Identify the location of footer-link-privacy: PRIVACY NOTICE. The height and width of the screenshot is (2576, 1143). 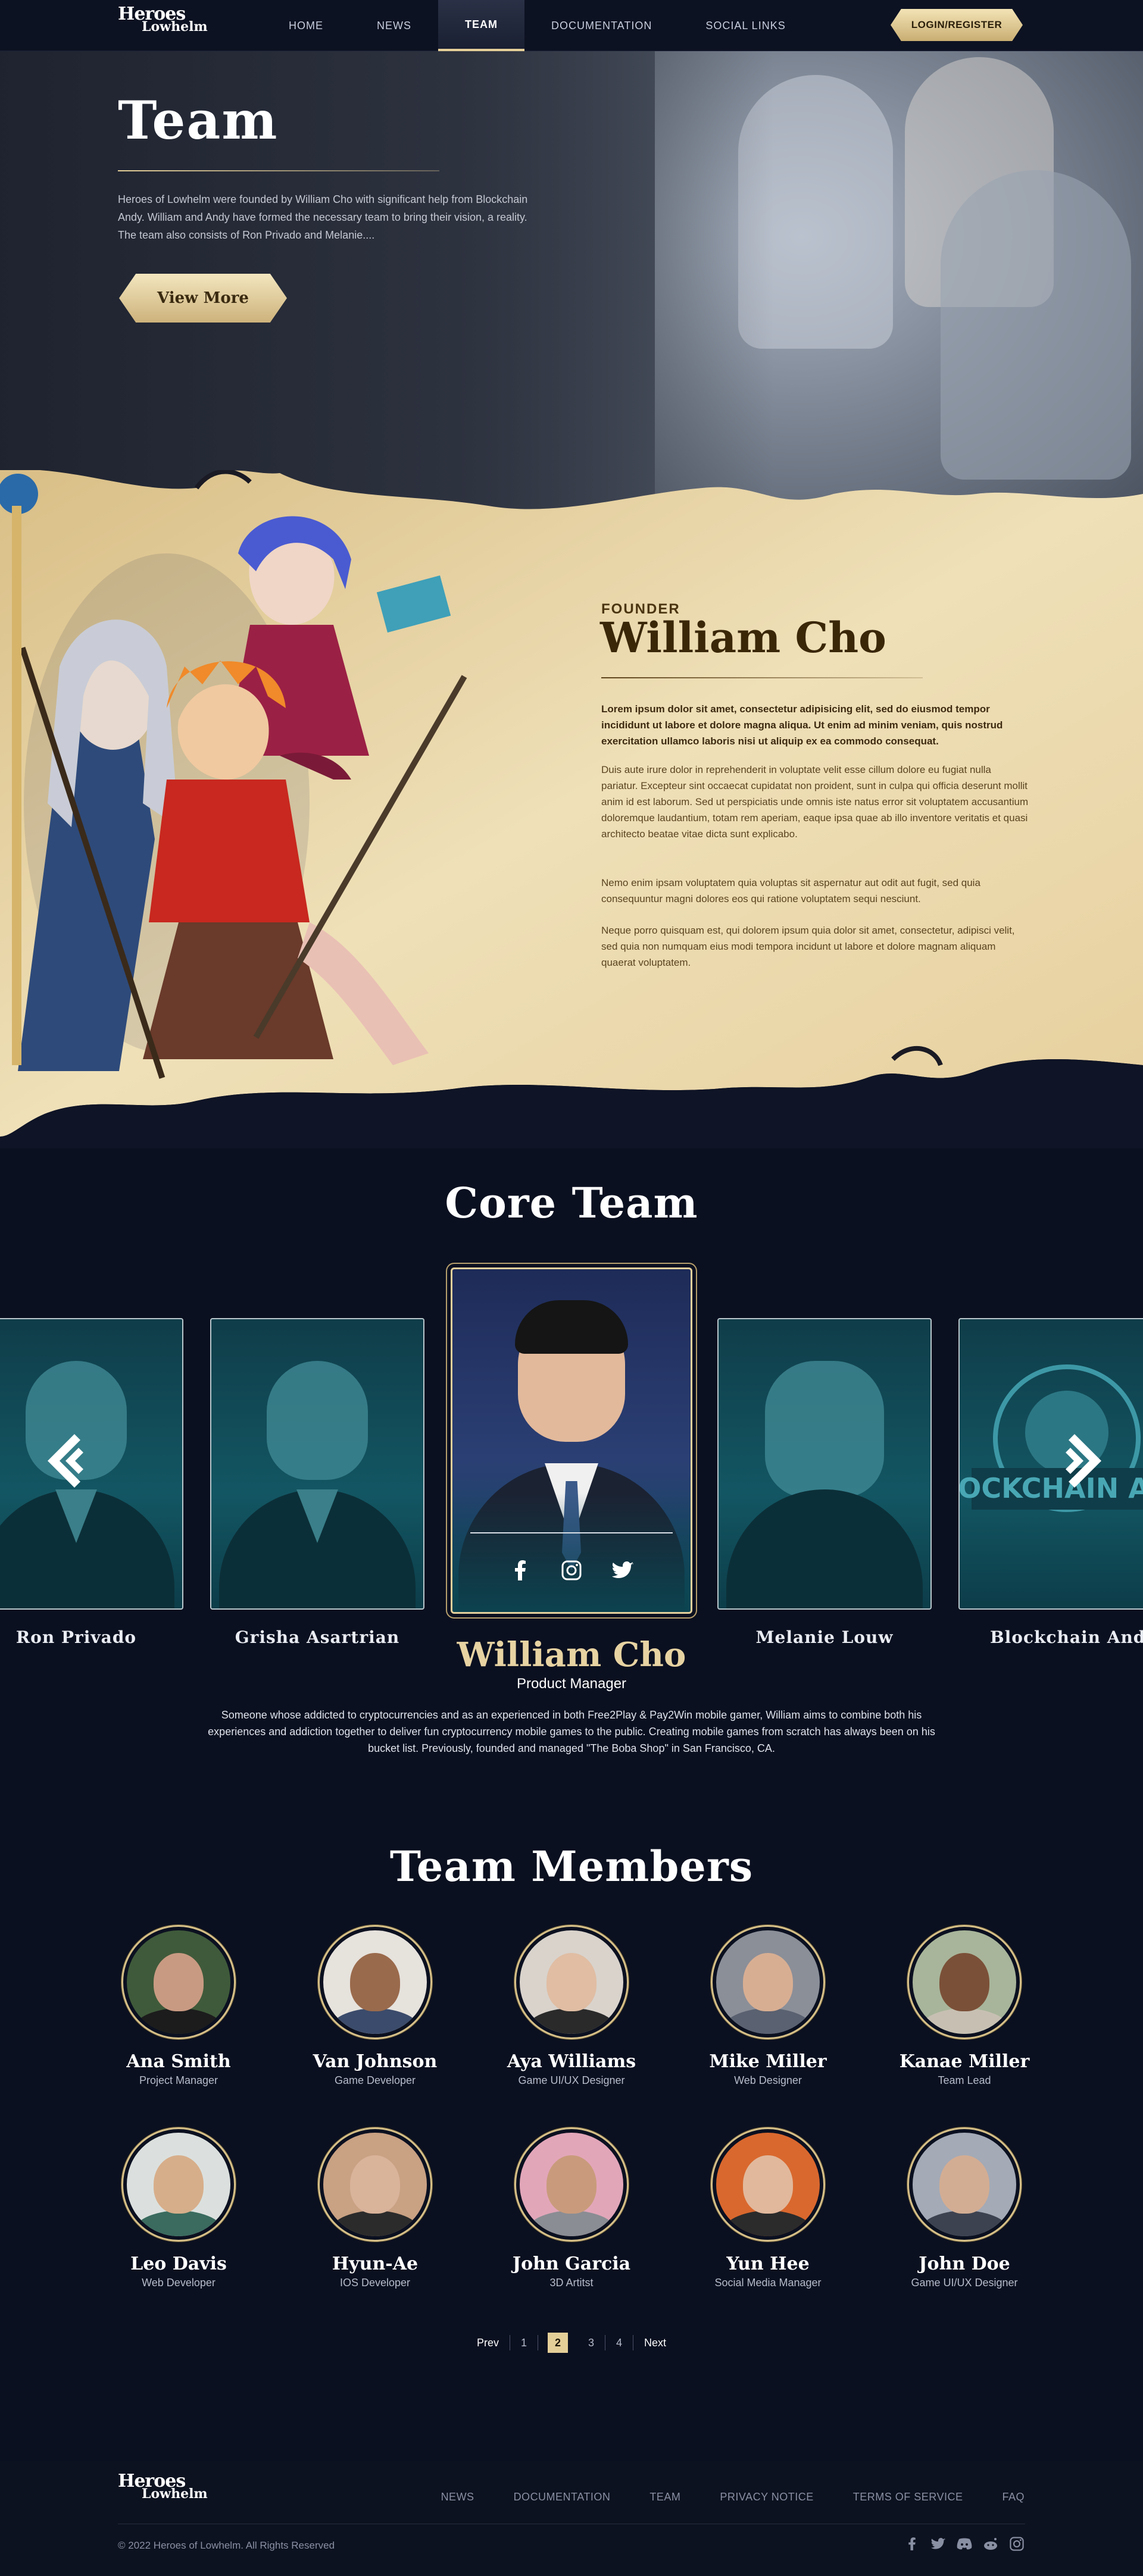
(746, 2497).